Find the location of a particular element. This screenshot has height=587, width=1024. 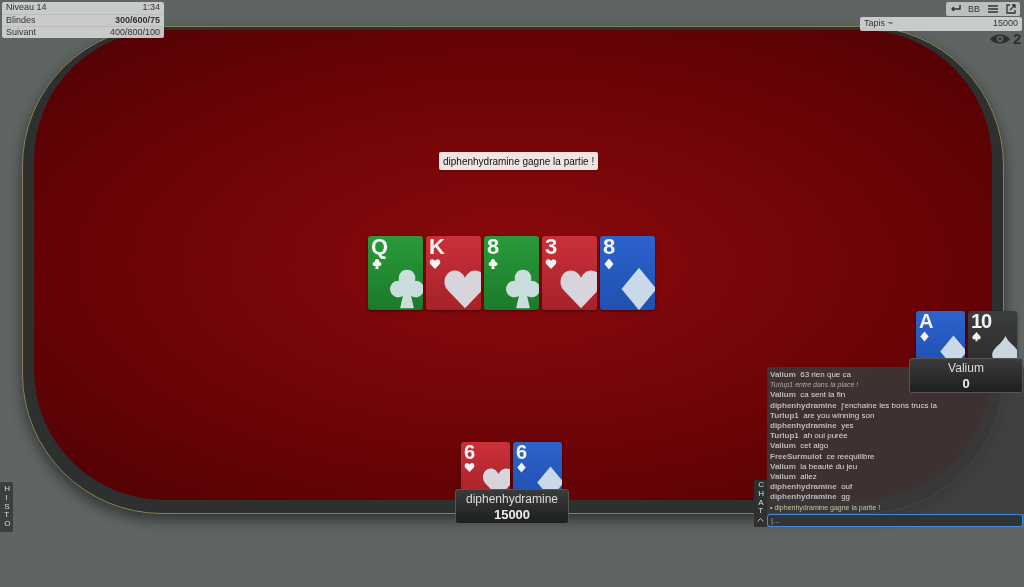

card-rank: K is located at coordinates (436, 247).